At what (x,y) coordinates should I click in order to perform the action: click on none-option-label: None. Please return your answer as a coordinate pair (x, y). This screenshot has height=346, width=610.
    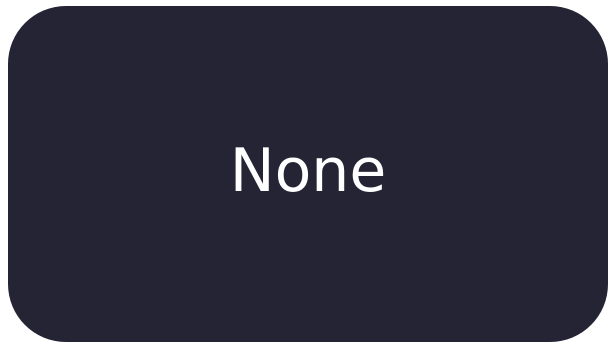
    Looking at the image, I should click on (308, 171).